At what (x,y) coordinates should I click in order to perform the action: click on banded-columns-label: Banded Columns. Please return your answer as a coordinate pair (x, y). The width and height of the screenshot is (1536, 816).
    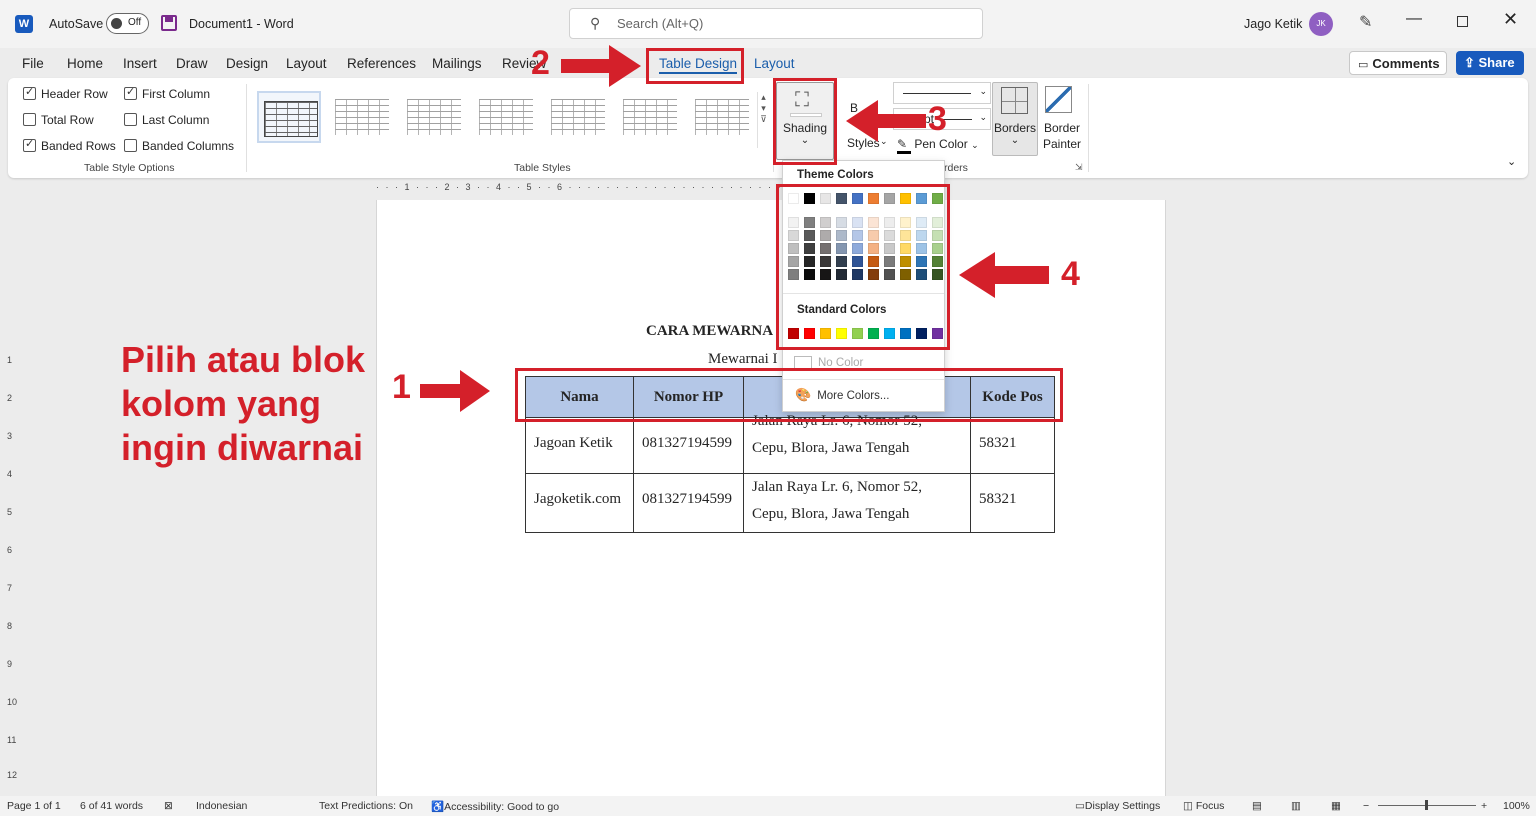
    Looking at the image, I should click on (188, 146).